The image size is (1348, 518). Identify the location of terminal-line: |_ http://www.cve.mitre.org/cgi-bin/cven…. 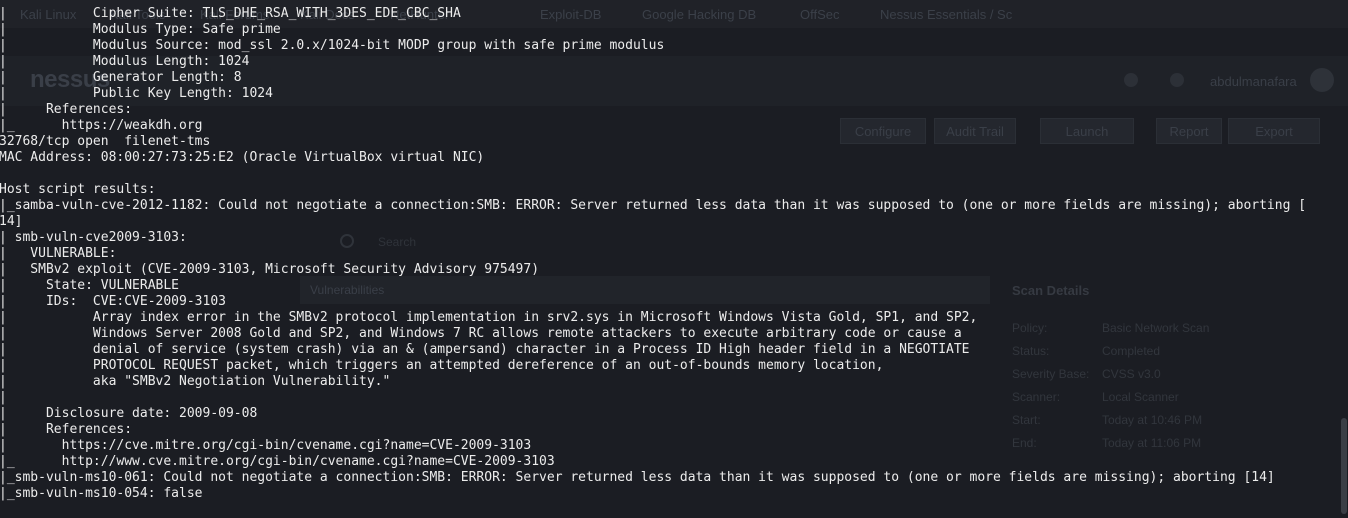
(277, 461).